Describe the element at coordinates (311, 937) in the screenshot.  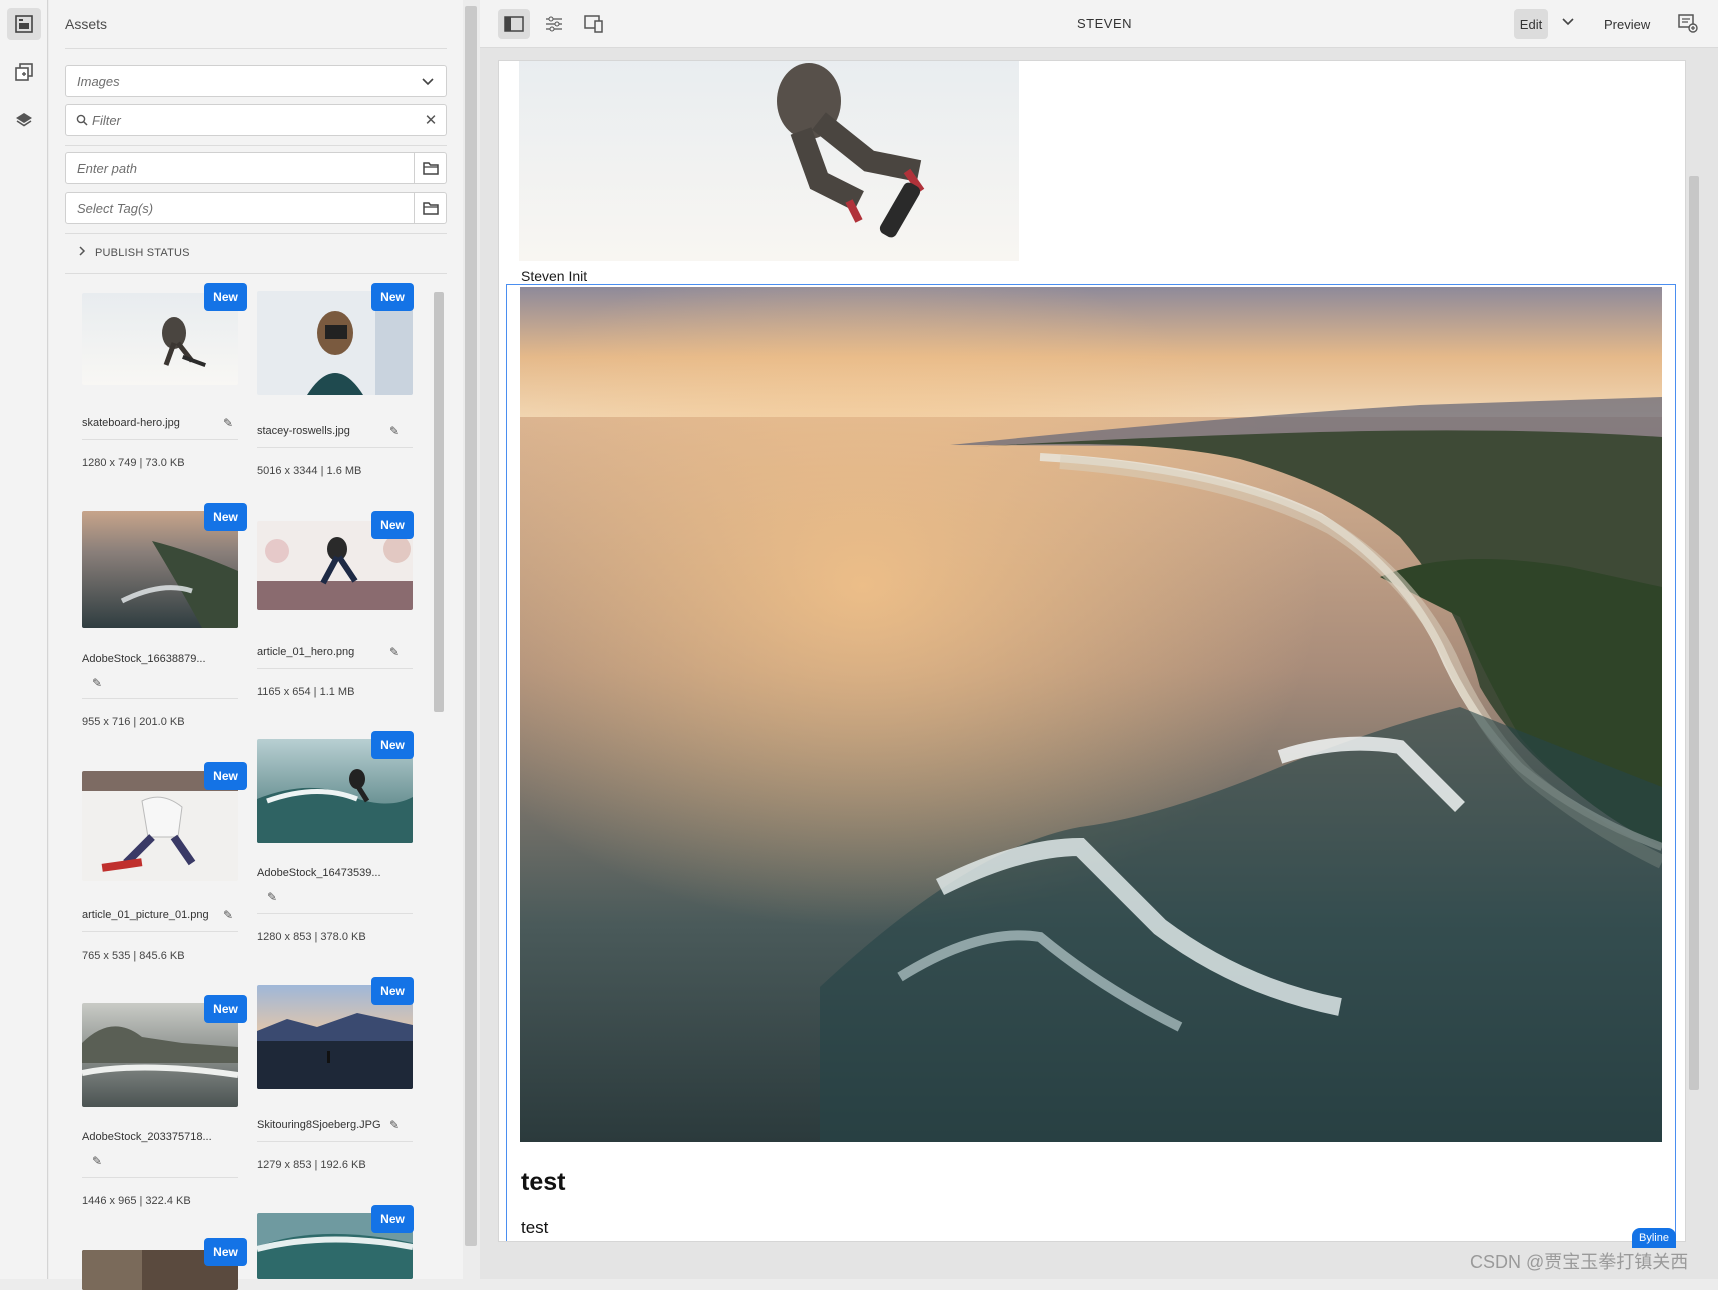
I see `asset-meta: 1280 x 853 | 378.0 KB` at that location.